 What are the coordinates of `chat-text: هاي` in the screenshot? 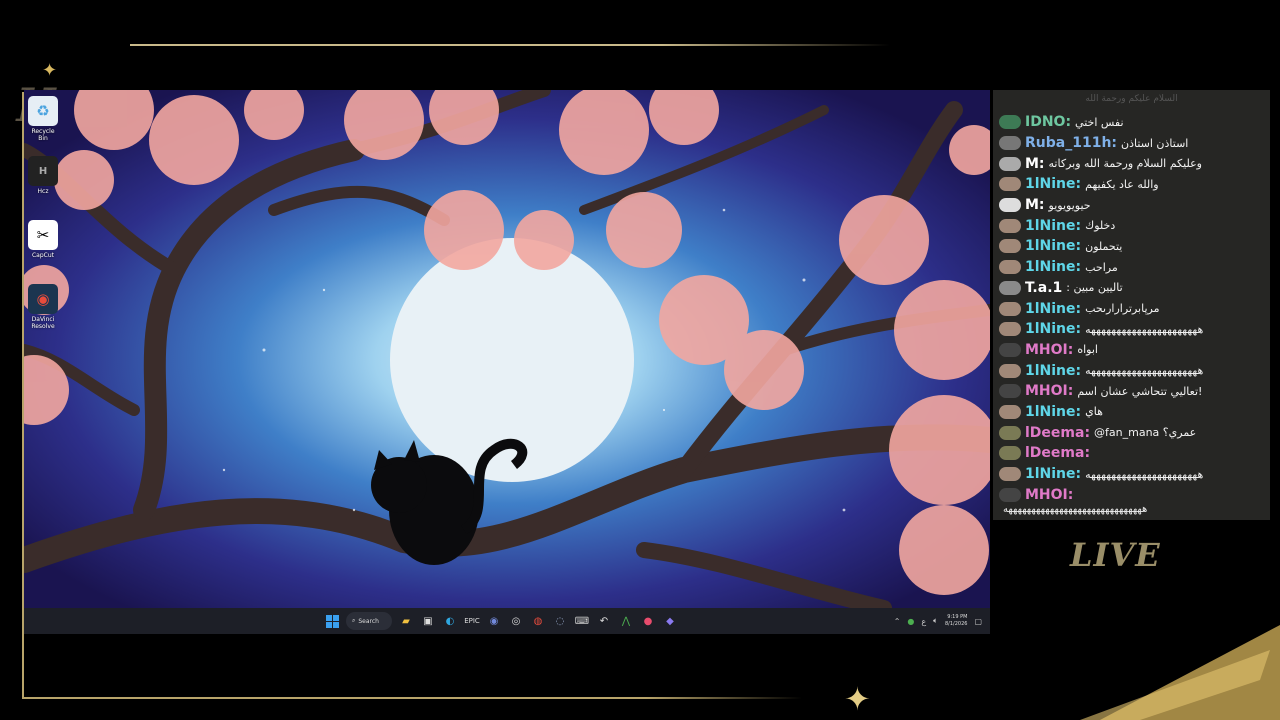 It's located at (1094, 412).